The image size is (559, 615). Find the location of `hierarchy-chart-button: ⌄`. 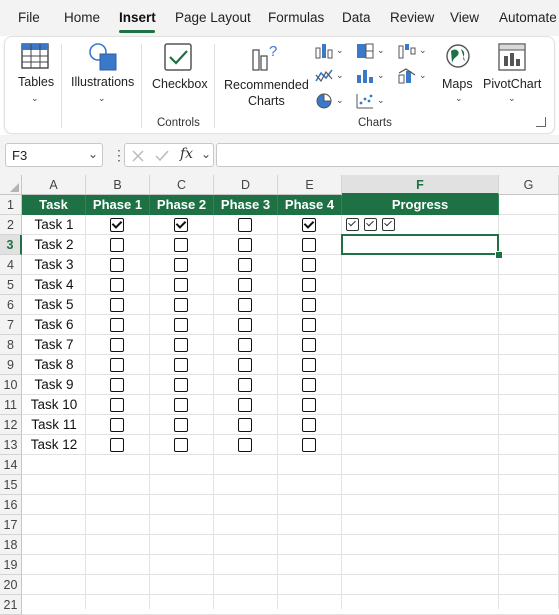

hierarchy-chart-button: ⌄ is located at coordinates (371, 52).